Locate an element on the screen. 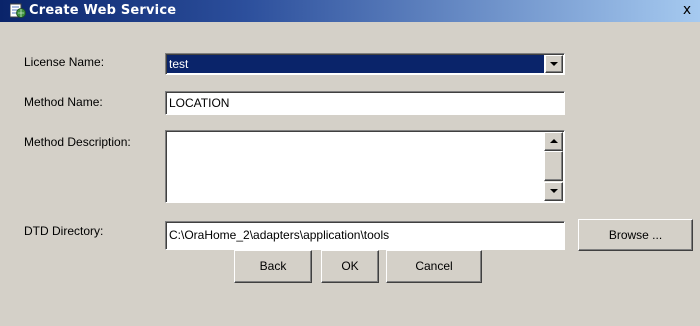 The image size is (700, 326). close-icon: x is located at coordinates (687, 10).